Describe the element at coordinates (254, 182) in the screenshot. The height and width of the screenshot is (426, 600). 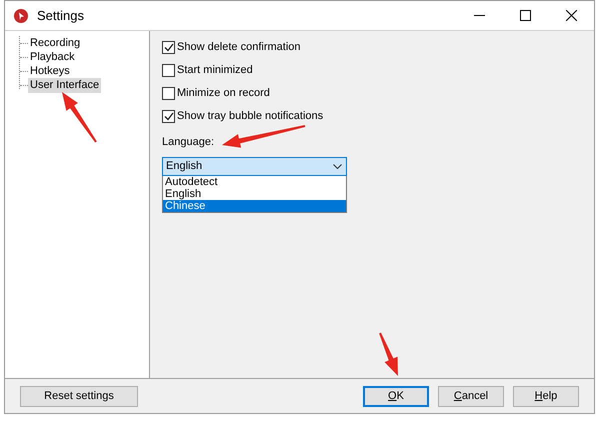
I see `dropdown-option: Autodetect` at that location.